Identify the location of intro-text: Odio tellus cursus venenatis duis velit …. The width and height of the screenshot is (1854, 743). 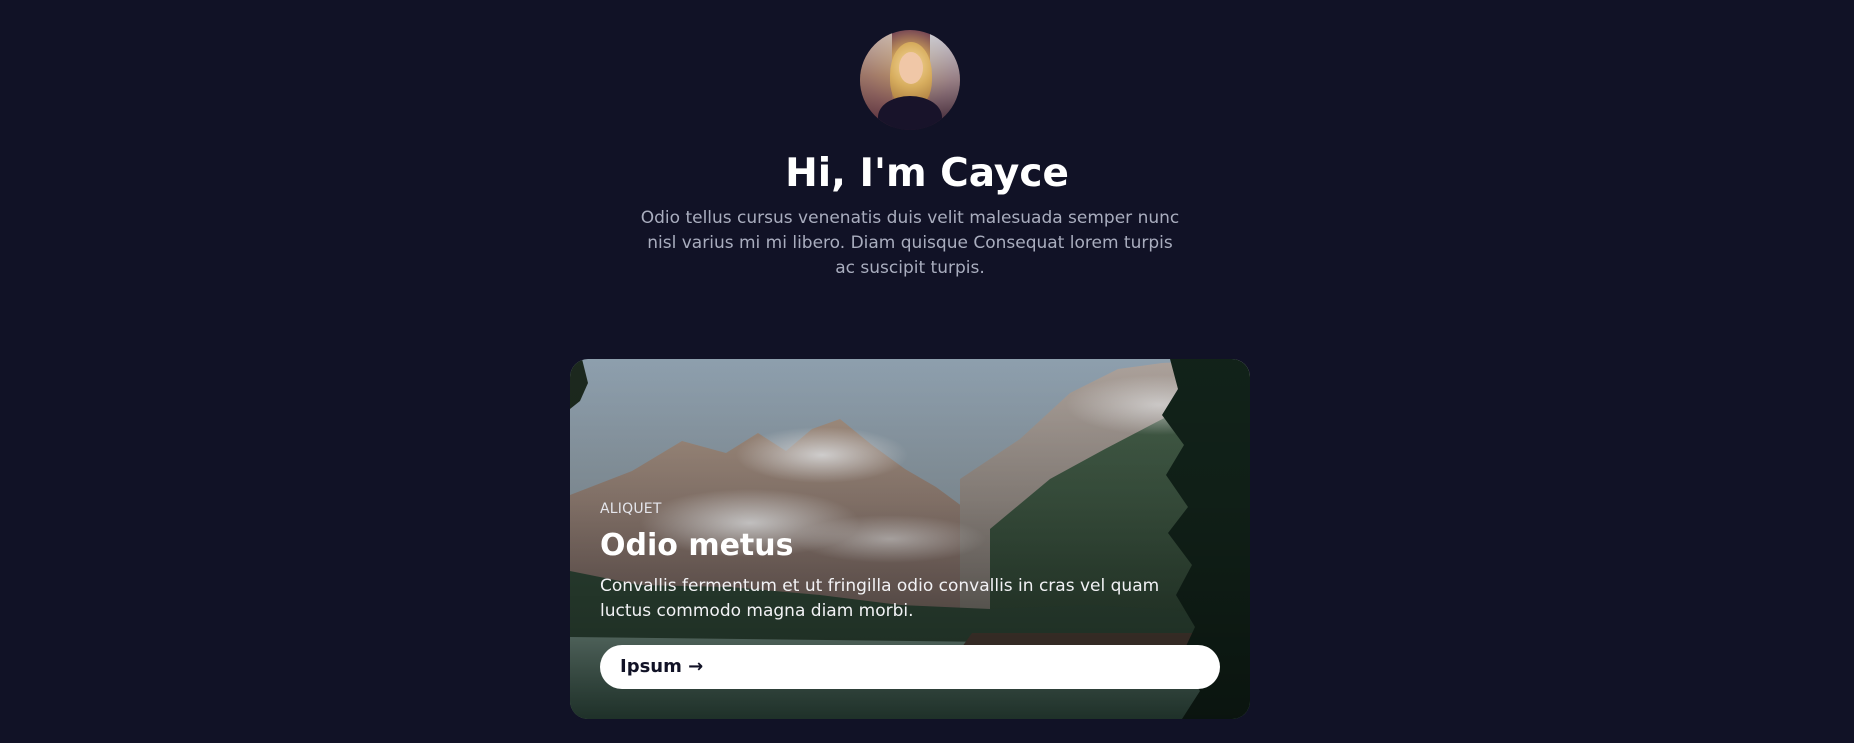
(910, 243).